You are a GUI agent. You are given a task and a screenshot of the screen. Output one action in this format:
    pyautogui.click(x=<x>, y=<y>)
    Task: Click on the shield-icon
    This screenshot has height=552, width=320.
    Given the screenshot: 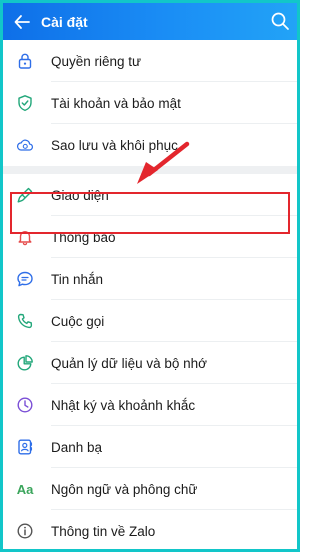 What is the action you would take?
    pyautogui.click(x=25, y=103)
    